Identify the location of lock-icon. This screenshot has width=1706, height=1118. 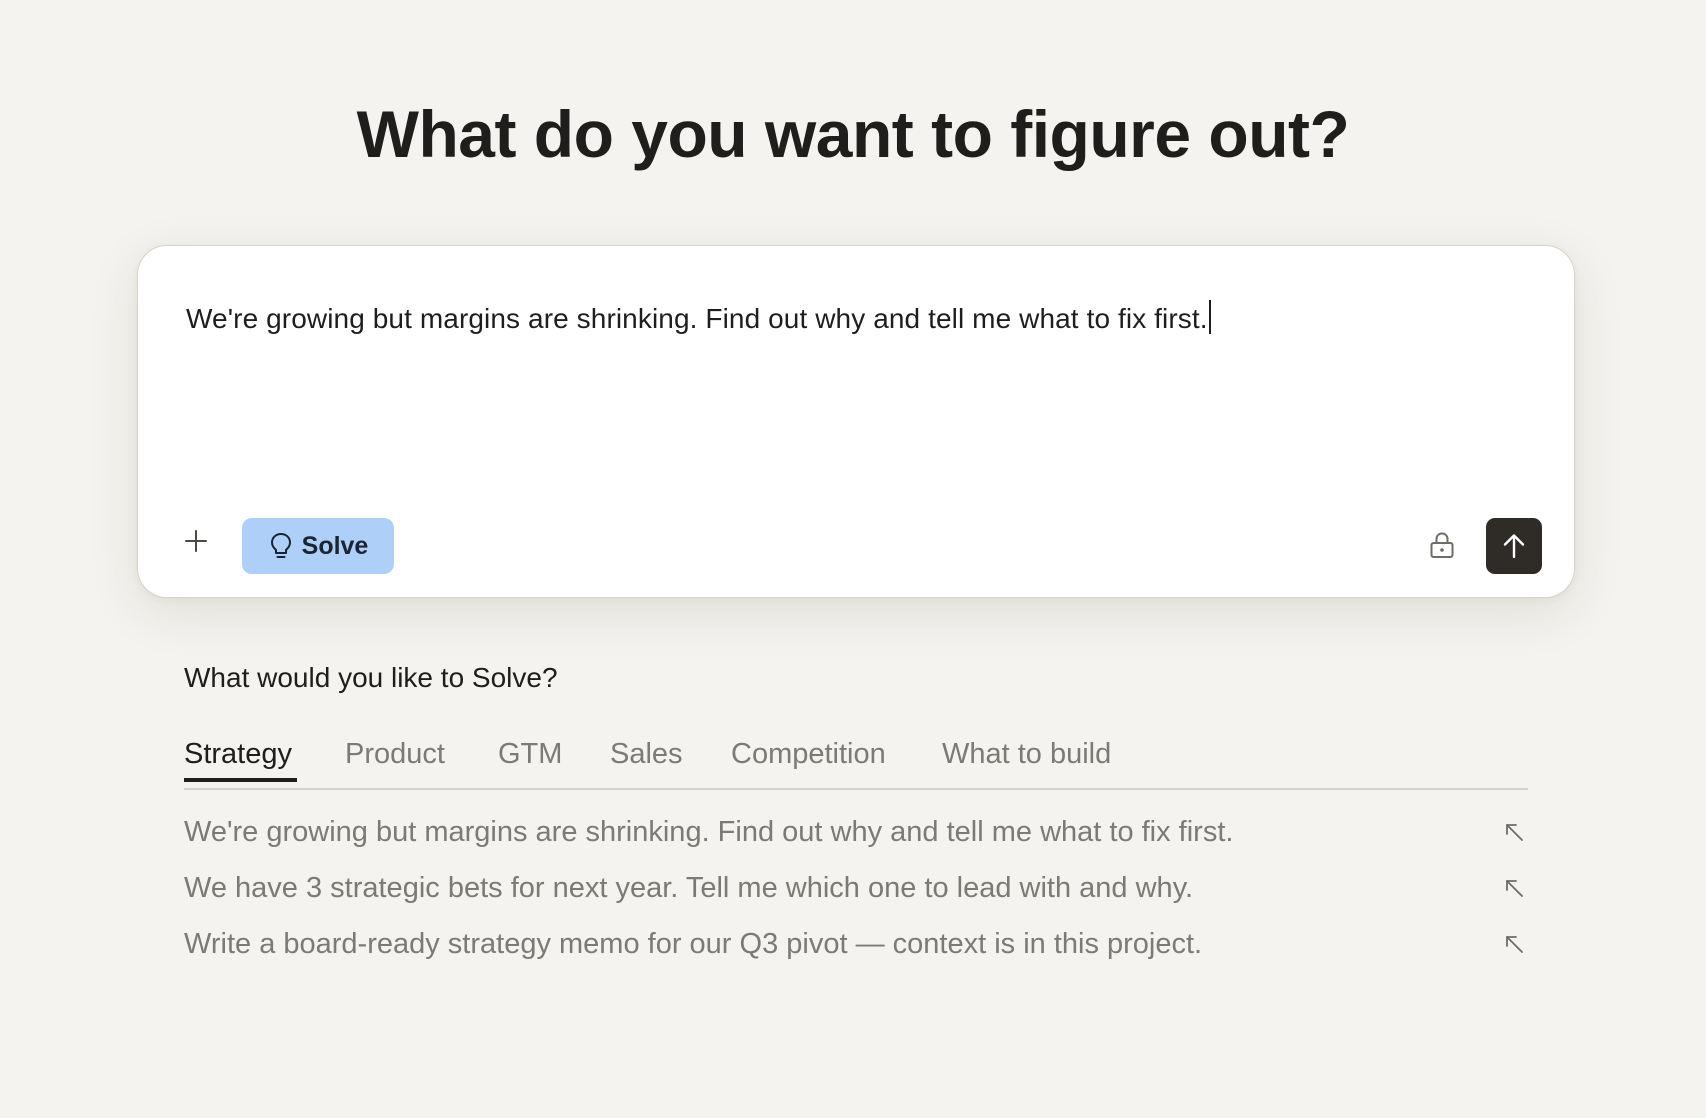
(1442, 545).